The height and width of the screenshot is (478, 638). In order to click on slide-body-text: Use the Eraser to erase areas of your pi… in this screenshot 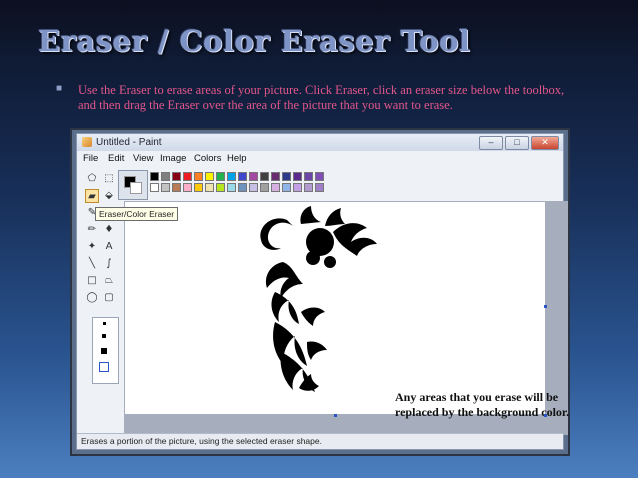, I will do `click(321, 97)`.